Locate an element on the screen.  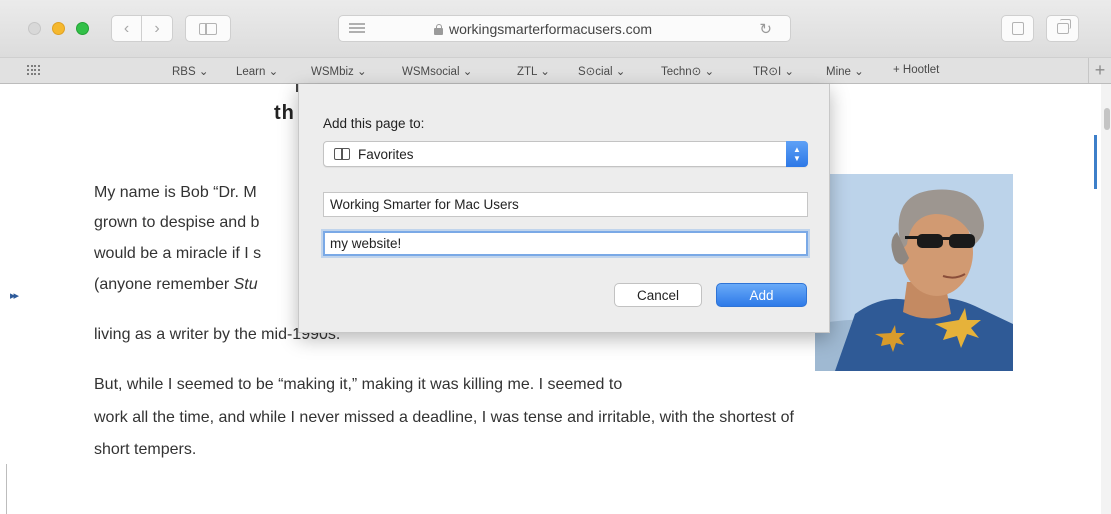
bookmark-folder-wsmsocial: WSMsocial ⌄ is located at coordinates (437, 71).